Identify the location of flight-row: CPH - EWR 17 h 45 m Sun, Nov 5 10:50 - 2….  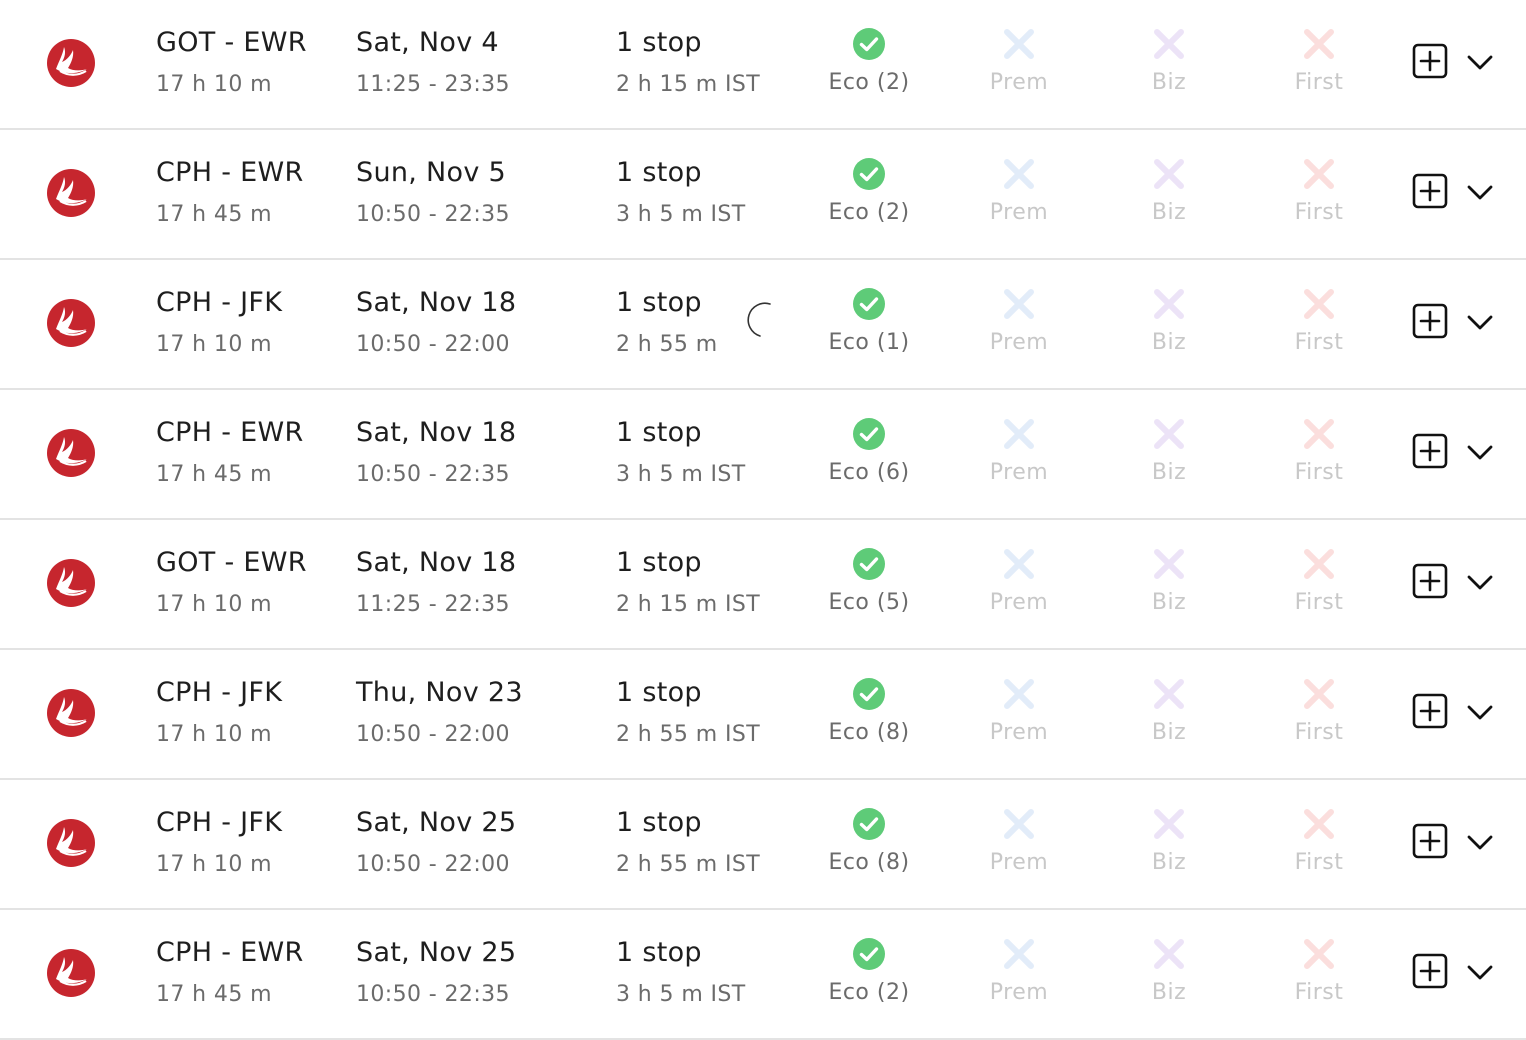
(763, 195).